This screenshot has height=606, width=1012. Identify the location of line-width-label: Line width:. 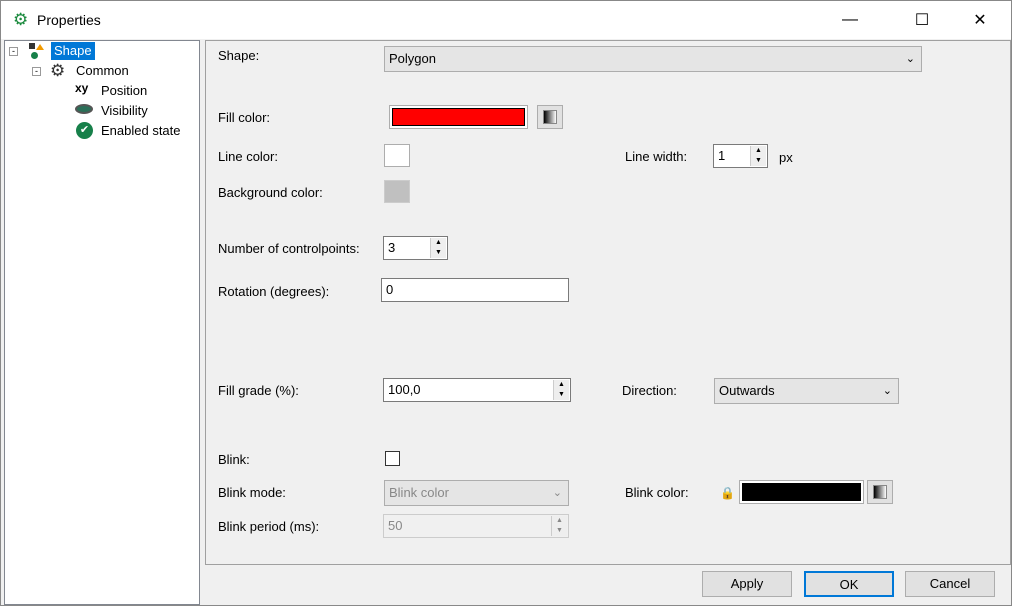
(656, 156).